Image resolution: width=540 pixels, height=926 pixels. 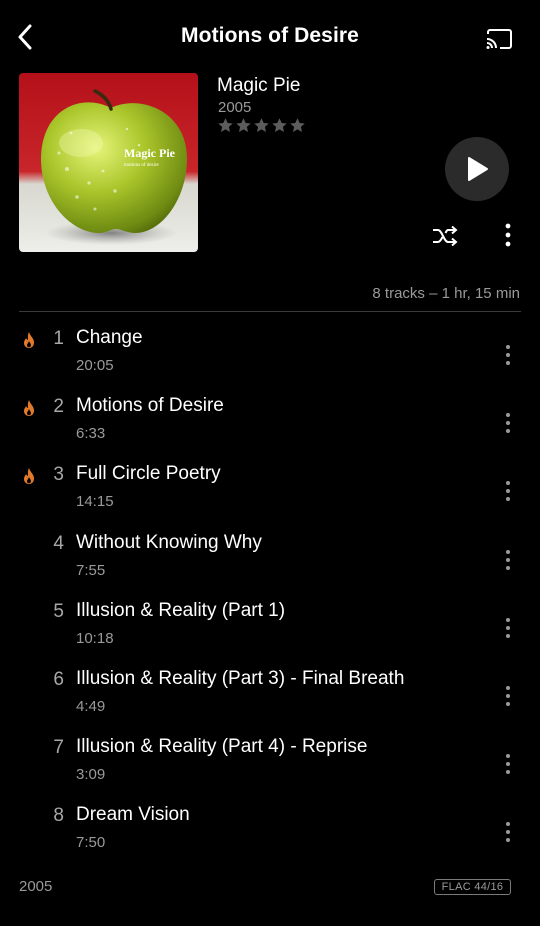 I want to click on album-year: 2005, so click(x=235, y=107).